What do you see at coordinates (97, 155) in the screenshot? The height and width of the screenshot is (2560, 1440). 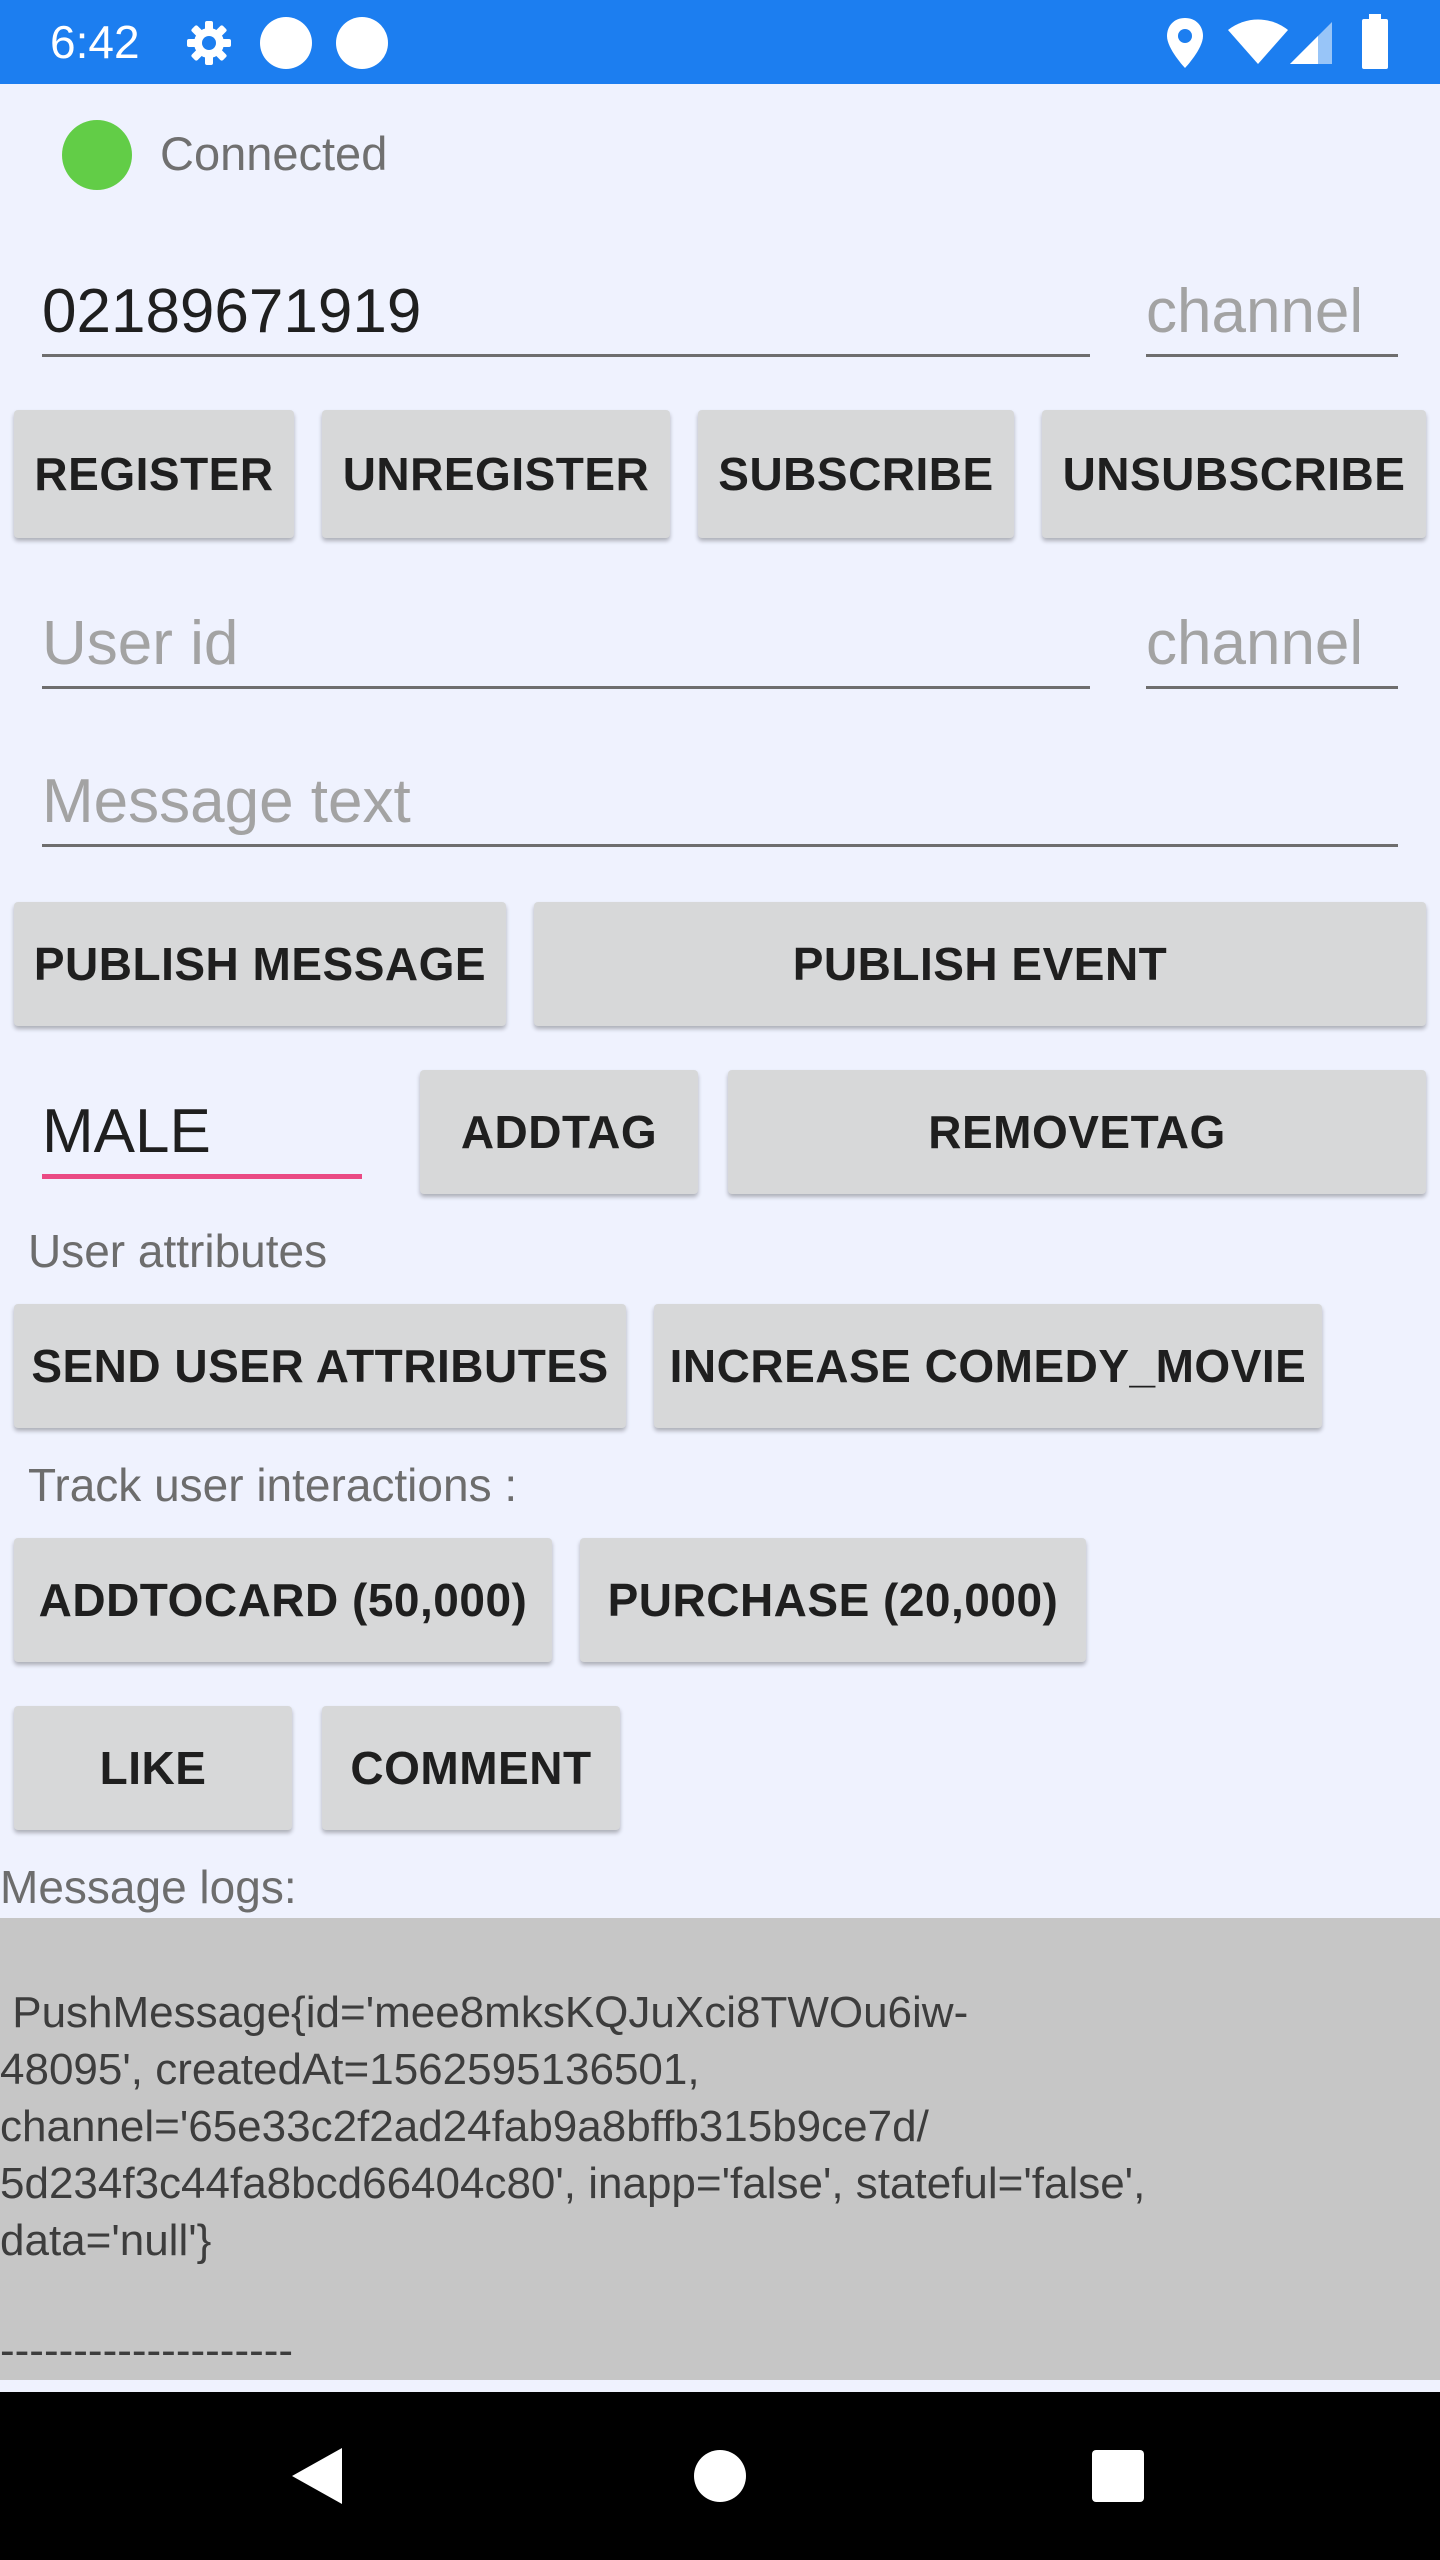 I see `connection-indicator` at bounding box center [97, 155].